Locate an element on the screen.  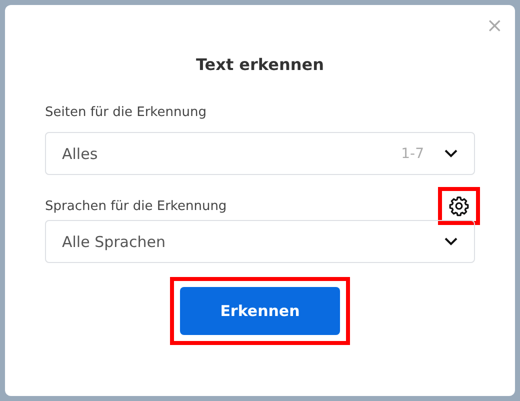
field-label: Sprachen für die Erkennung is located at coordinates (136, 206).